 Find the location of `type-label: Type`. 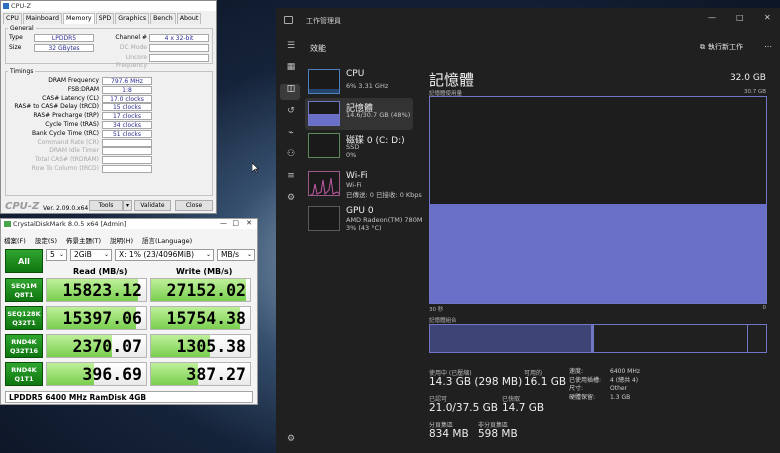

type-label: Type is located at coordinates (16, 37).